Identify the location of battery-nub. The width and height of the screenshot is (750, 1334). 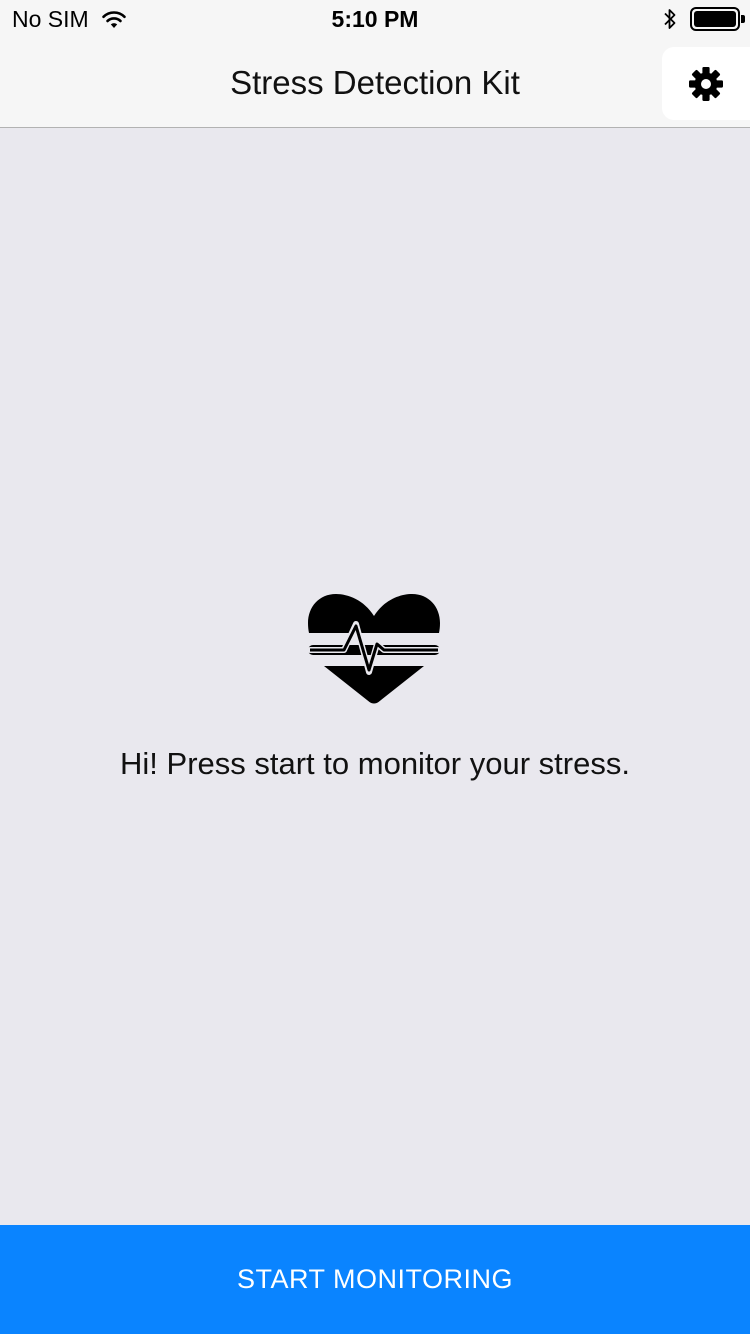
(743, 19).